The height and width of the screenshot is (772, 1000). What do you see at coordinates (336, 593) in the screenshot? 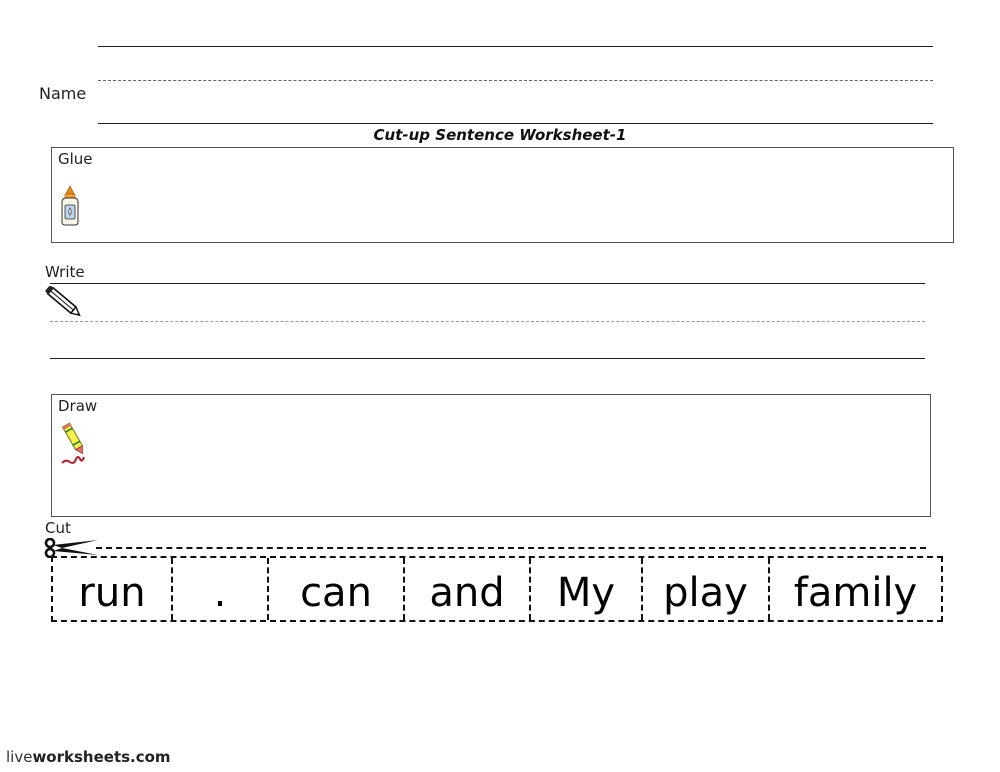
I see `word-tile-text: can` at bounding box center [336, 593].